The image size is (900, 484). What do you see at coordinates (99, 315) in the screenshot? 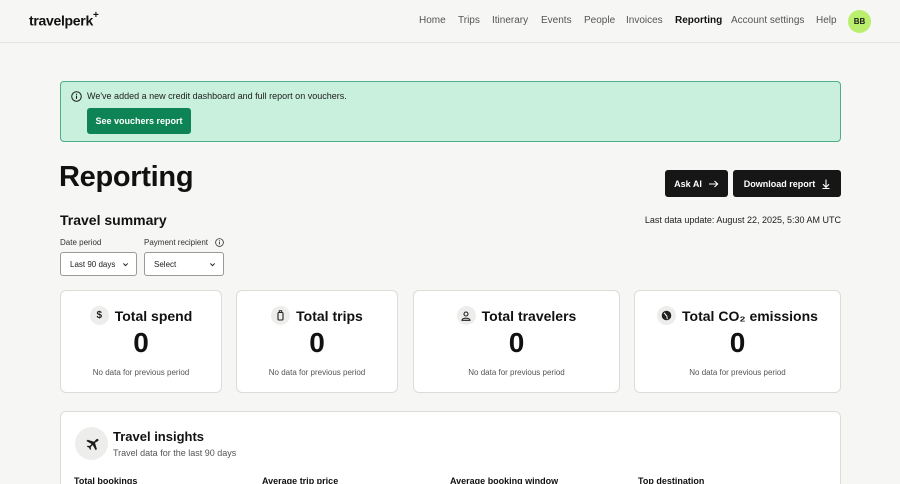
I see `dollar-icon: $` at bounding box center [99, 315].